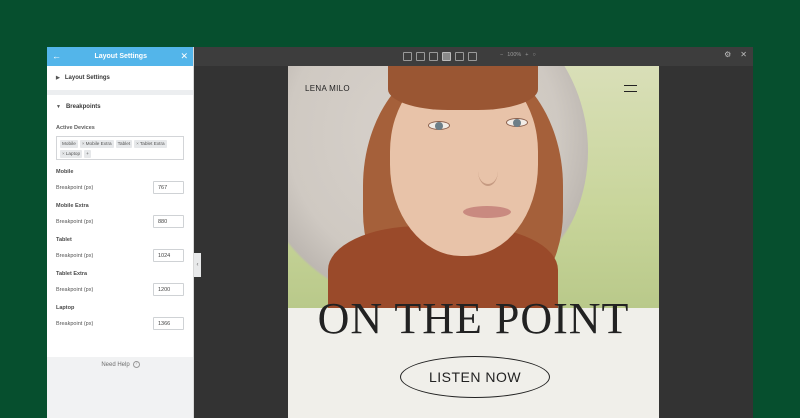 The height and width of the screenshot is (418, 800). Describe the element at coordinates (184, 56) in the screenshot. I see `close-icon: ✕` at that location.